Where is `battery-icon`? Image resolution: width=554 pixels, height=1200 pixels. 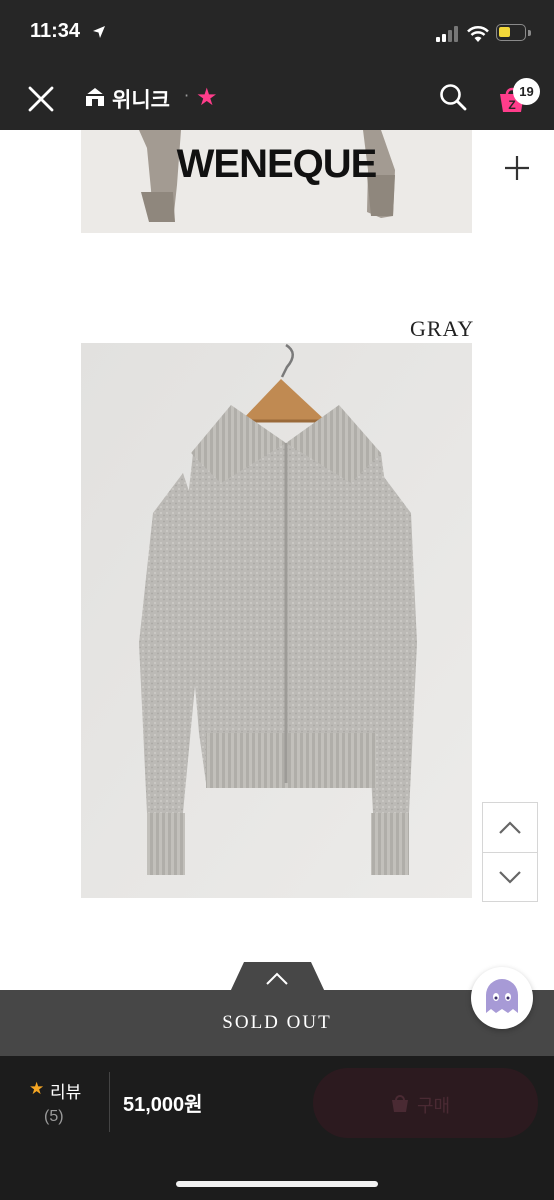
battery-icon is located at coordinates (511, 32).